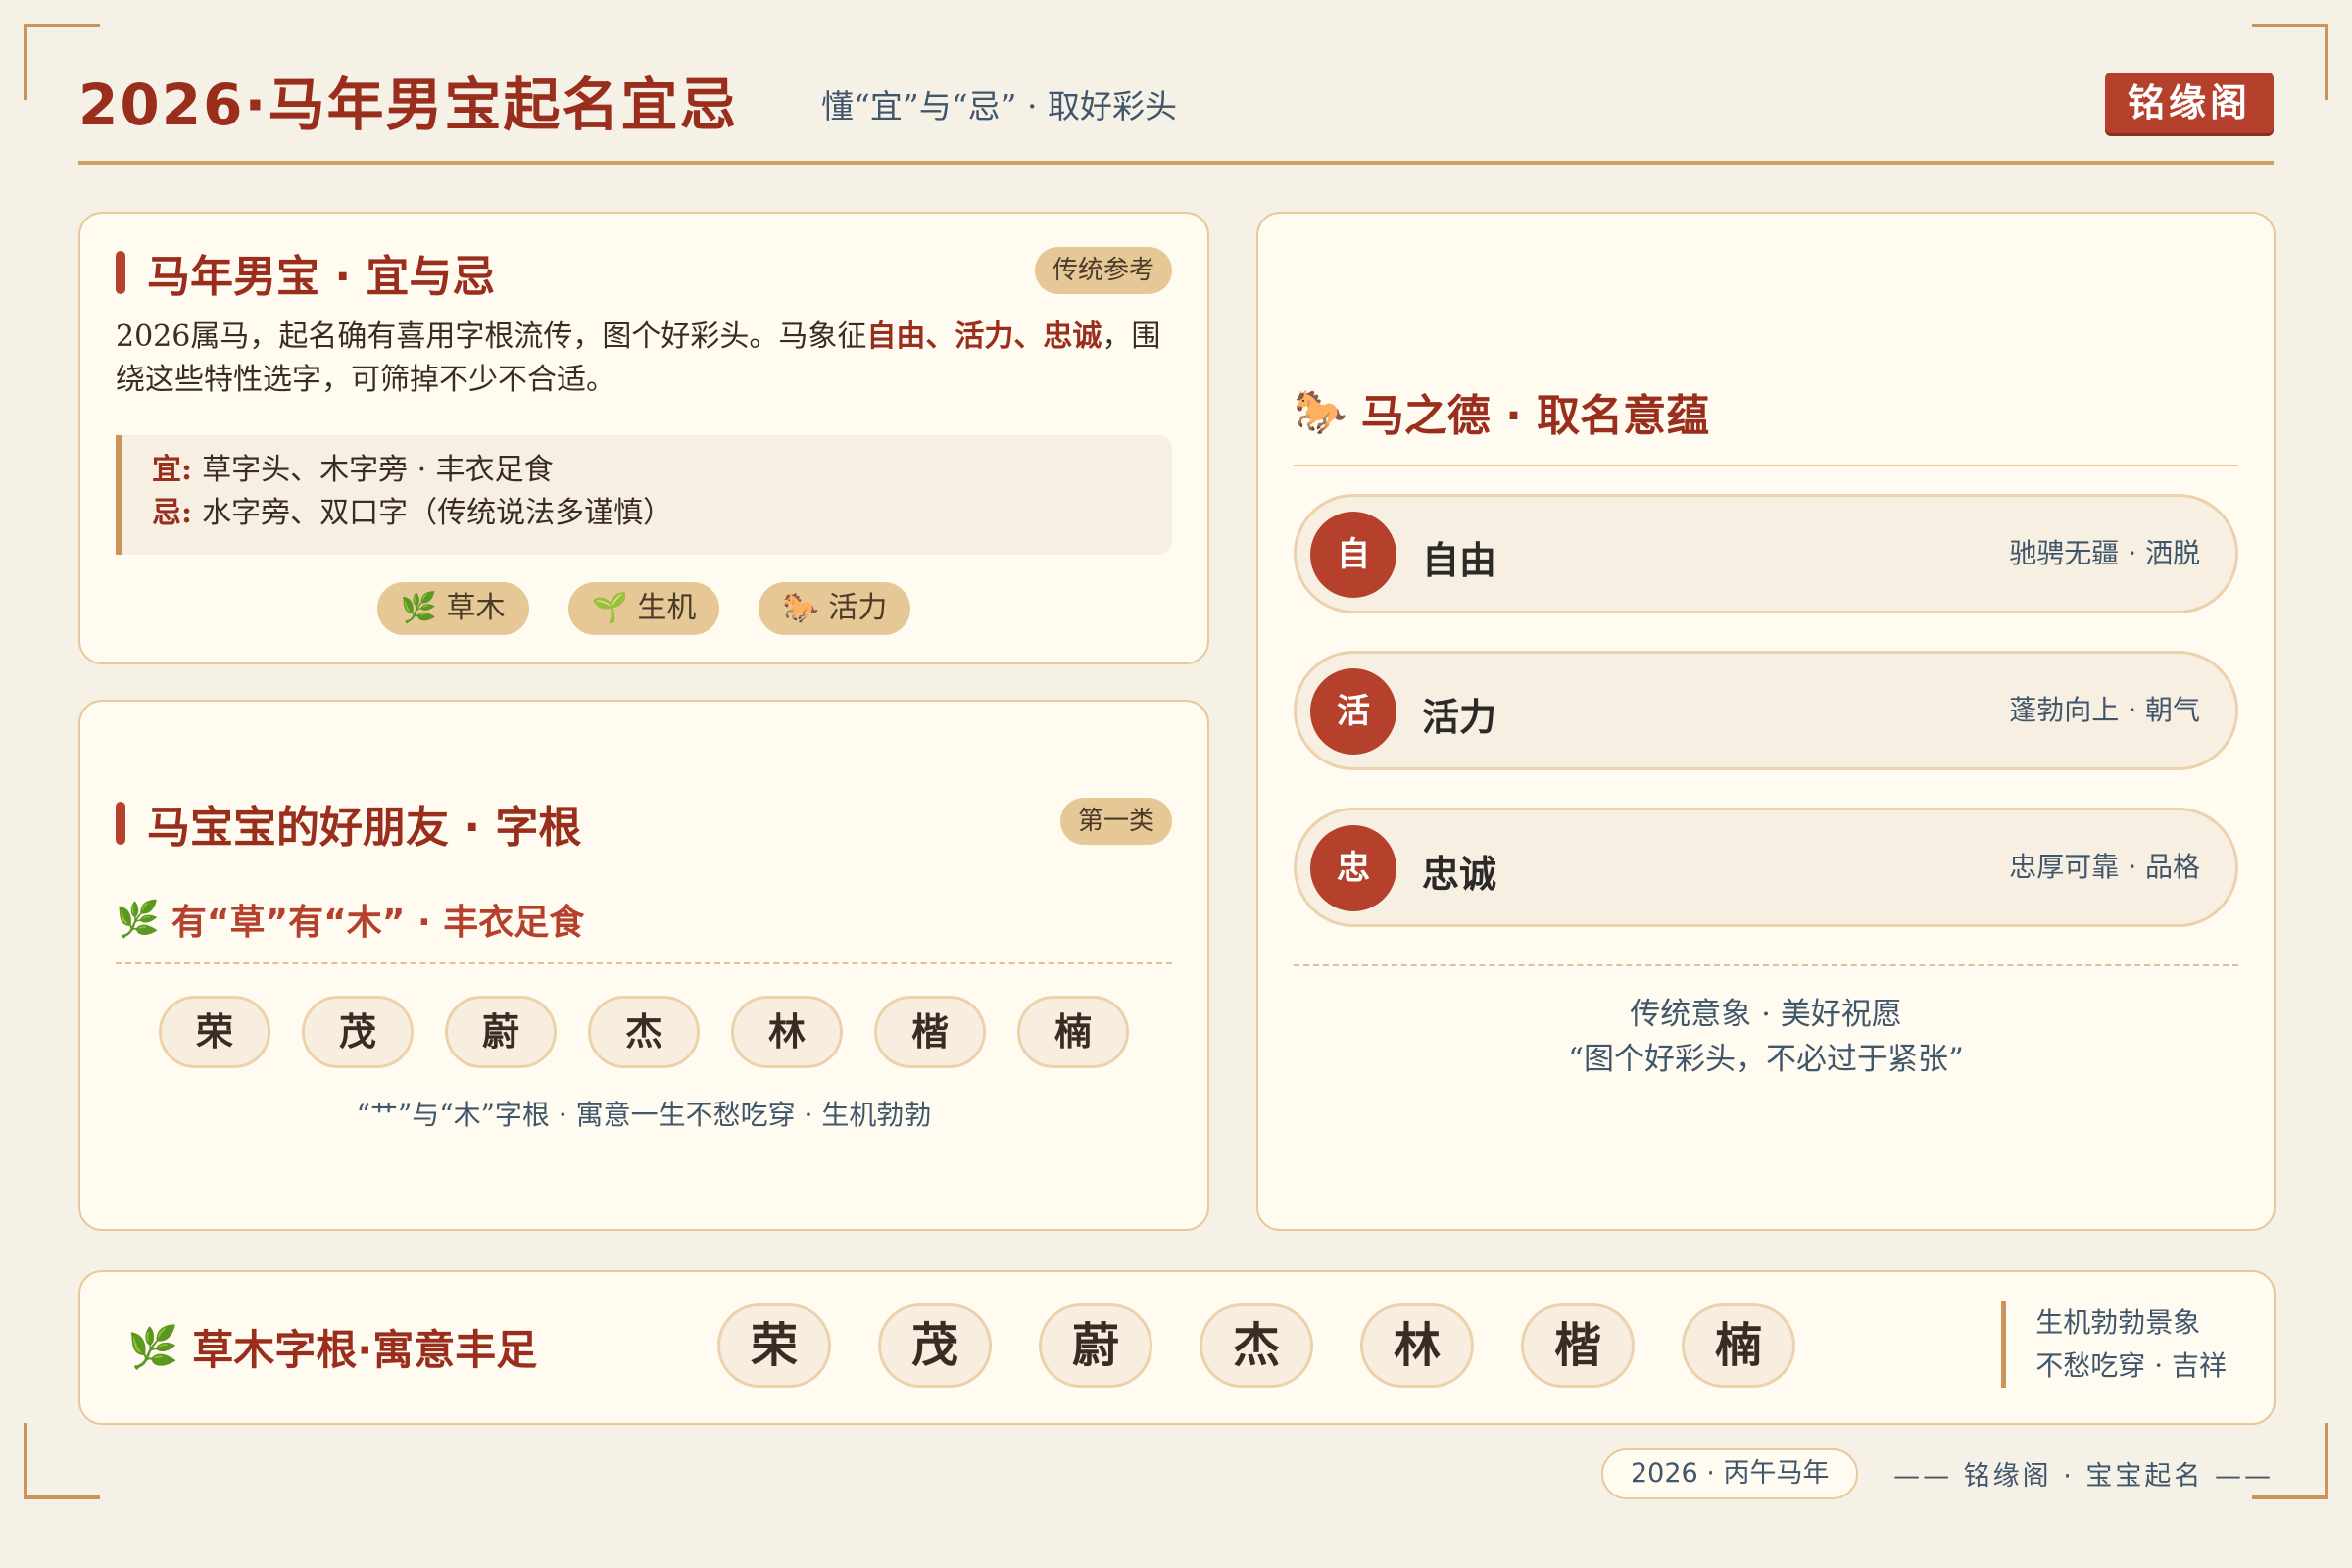 The width and height of the screenshot is (2352, 1568). I want to click on yi-ji-title: 马年男宝 · 宜与忌, so click(305, 272).